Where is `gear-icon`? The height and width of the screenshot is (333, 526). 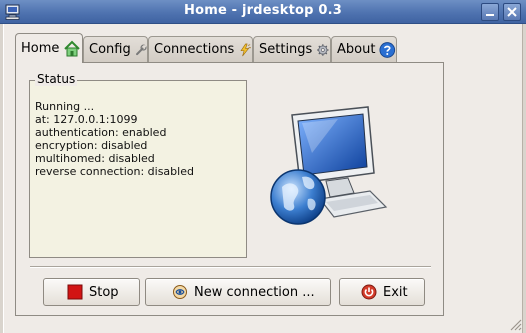
gear-icon is located at coordinates (323, 49).